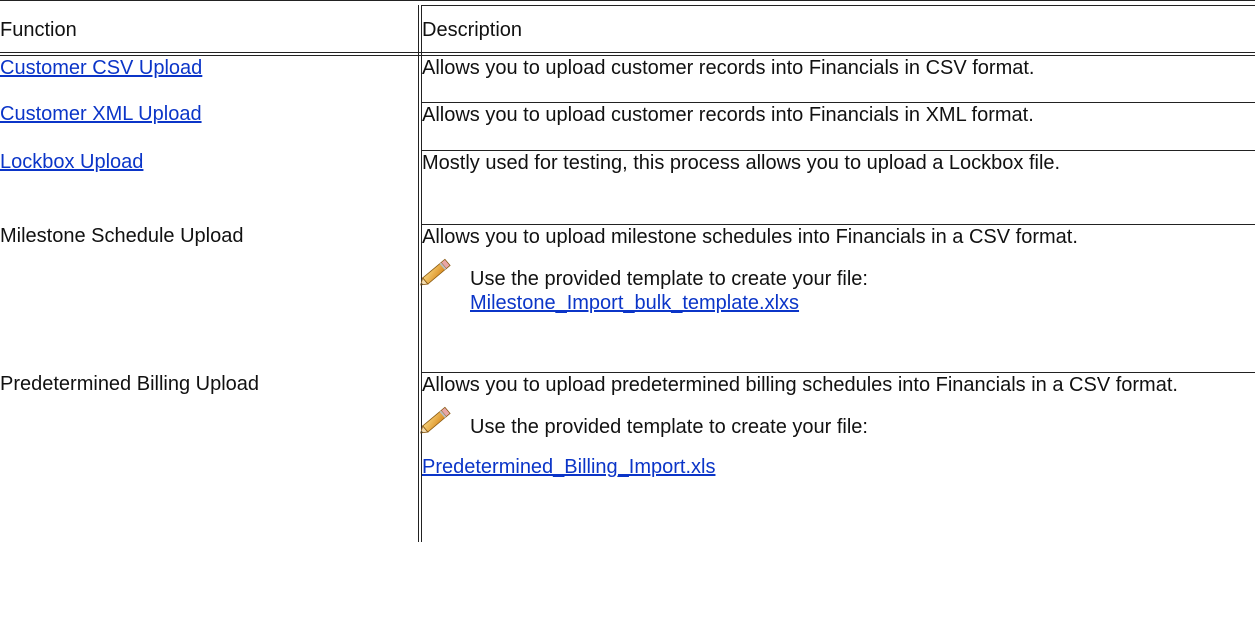 This screenshot has height=632, width=1255. What do you see at coordinates (122, 236) in the screenshot?
I see `milestone-schedule-upload-label: Milestone Schedule Upload` at bounding box center [122, 236].